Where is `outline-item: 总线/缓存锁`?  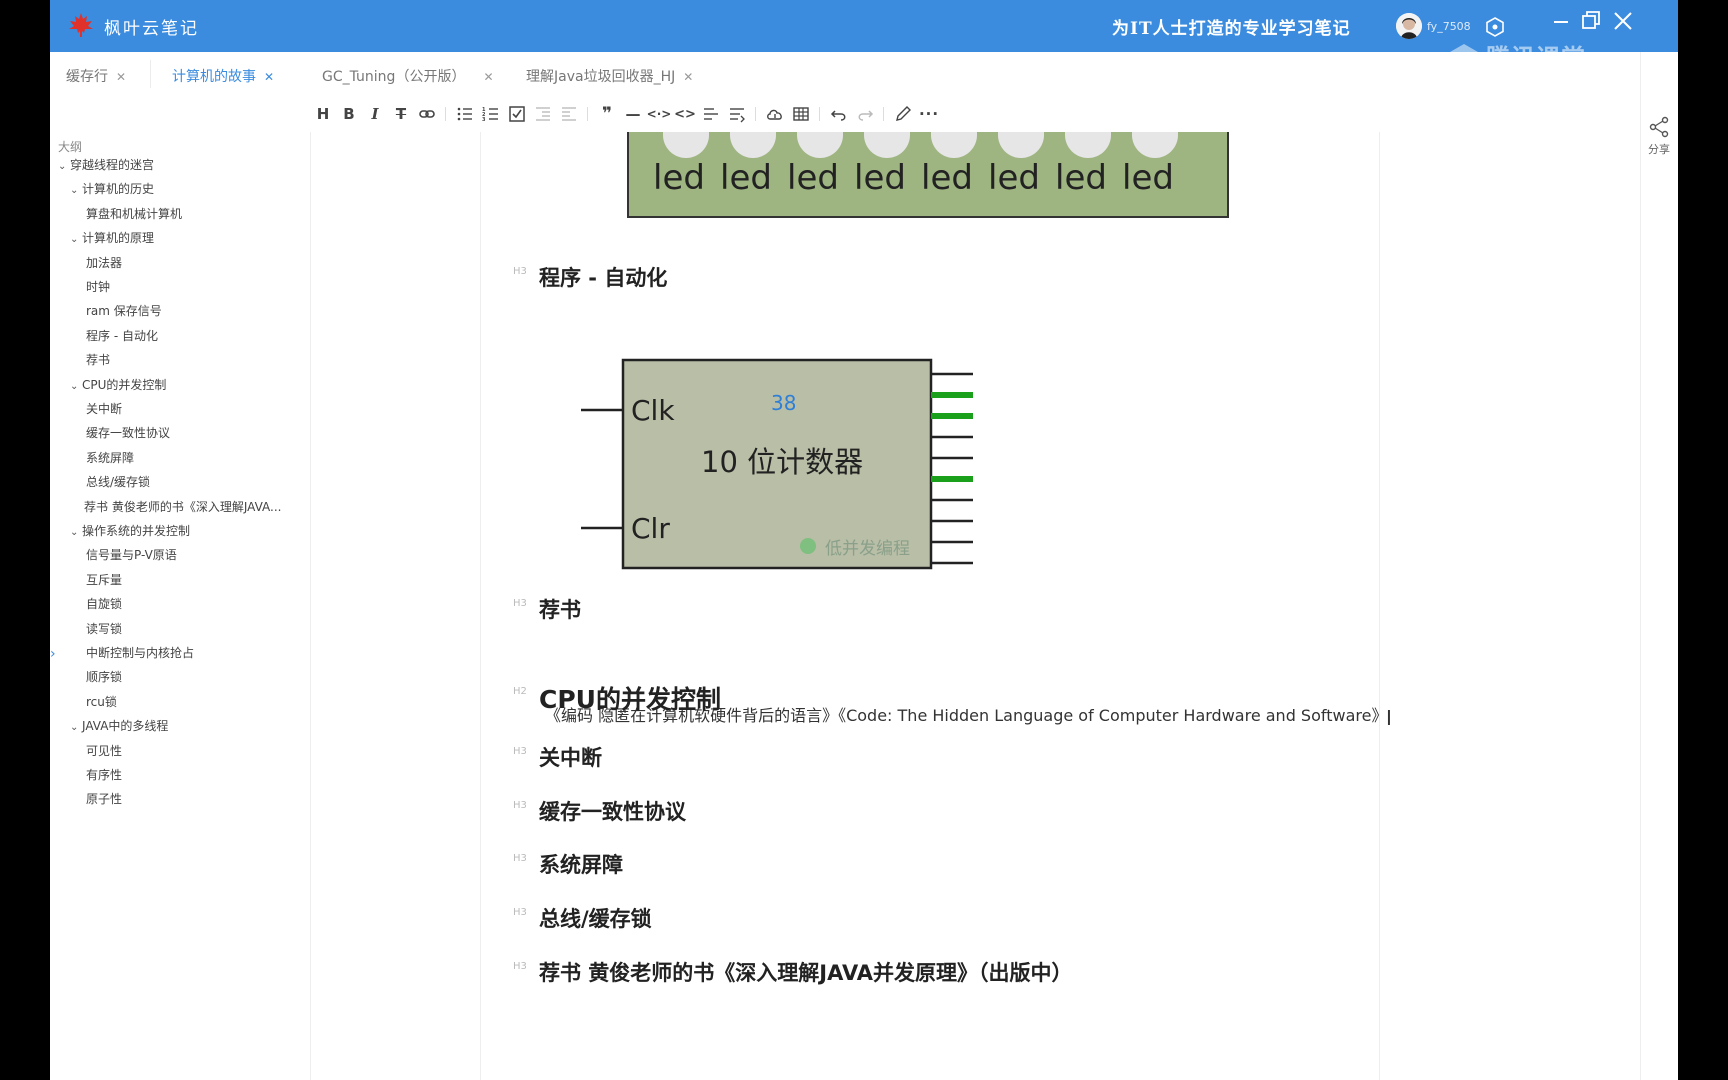 outline-item: 总线/缓存锁 is located at coordinates (118, 481).